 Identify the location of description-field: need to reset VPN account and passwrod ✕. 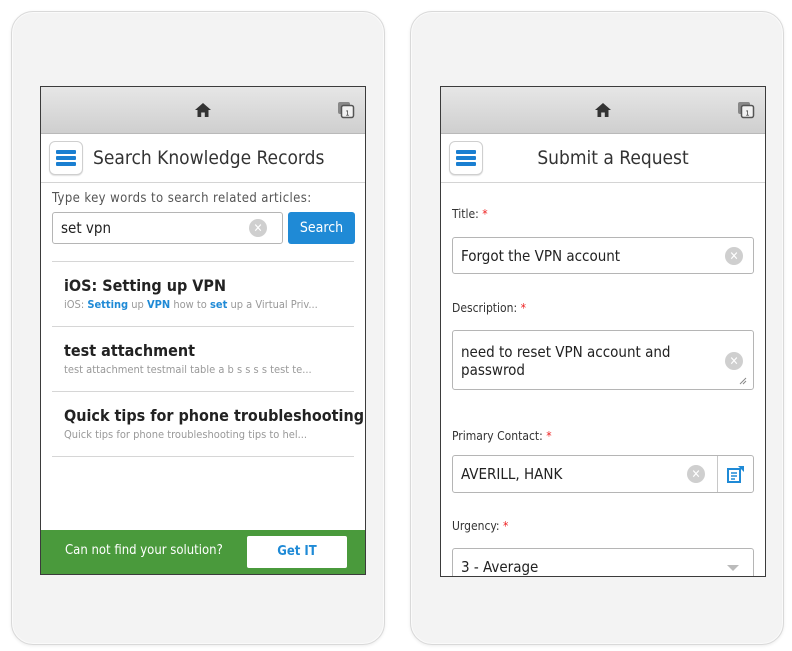
(603, 360).